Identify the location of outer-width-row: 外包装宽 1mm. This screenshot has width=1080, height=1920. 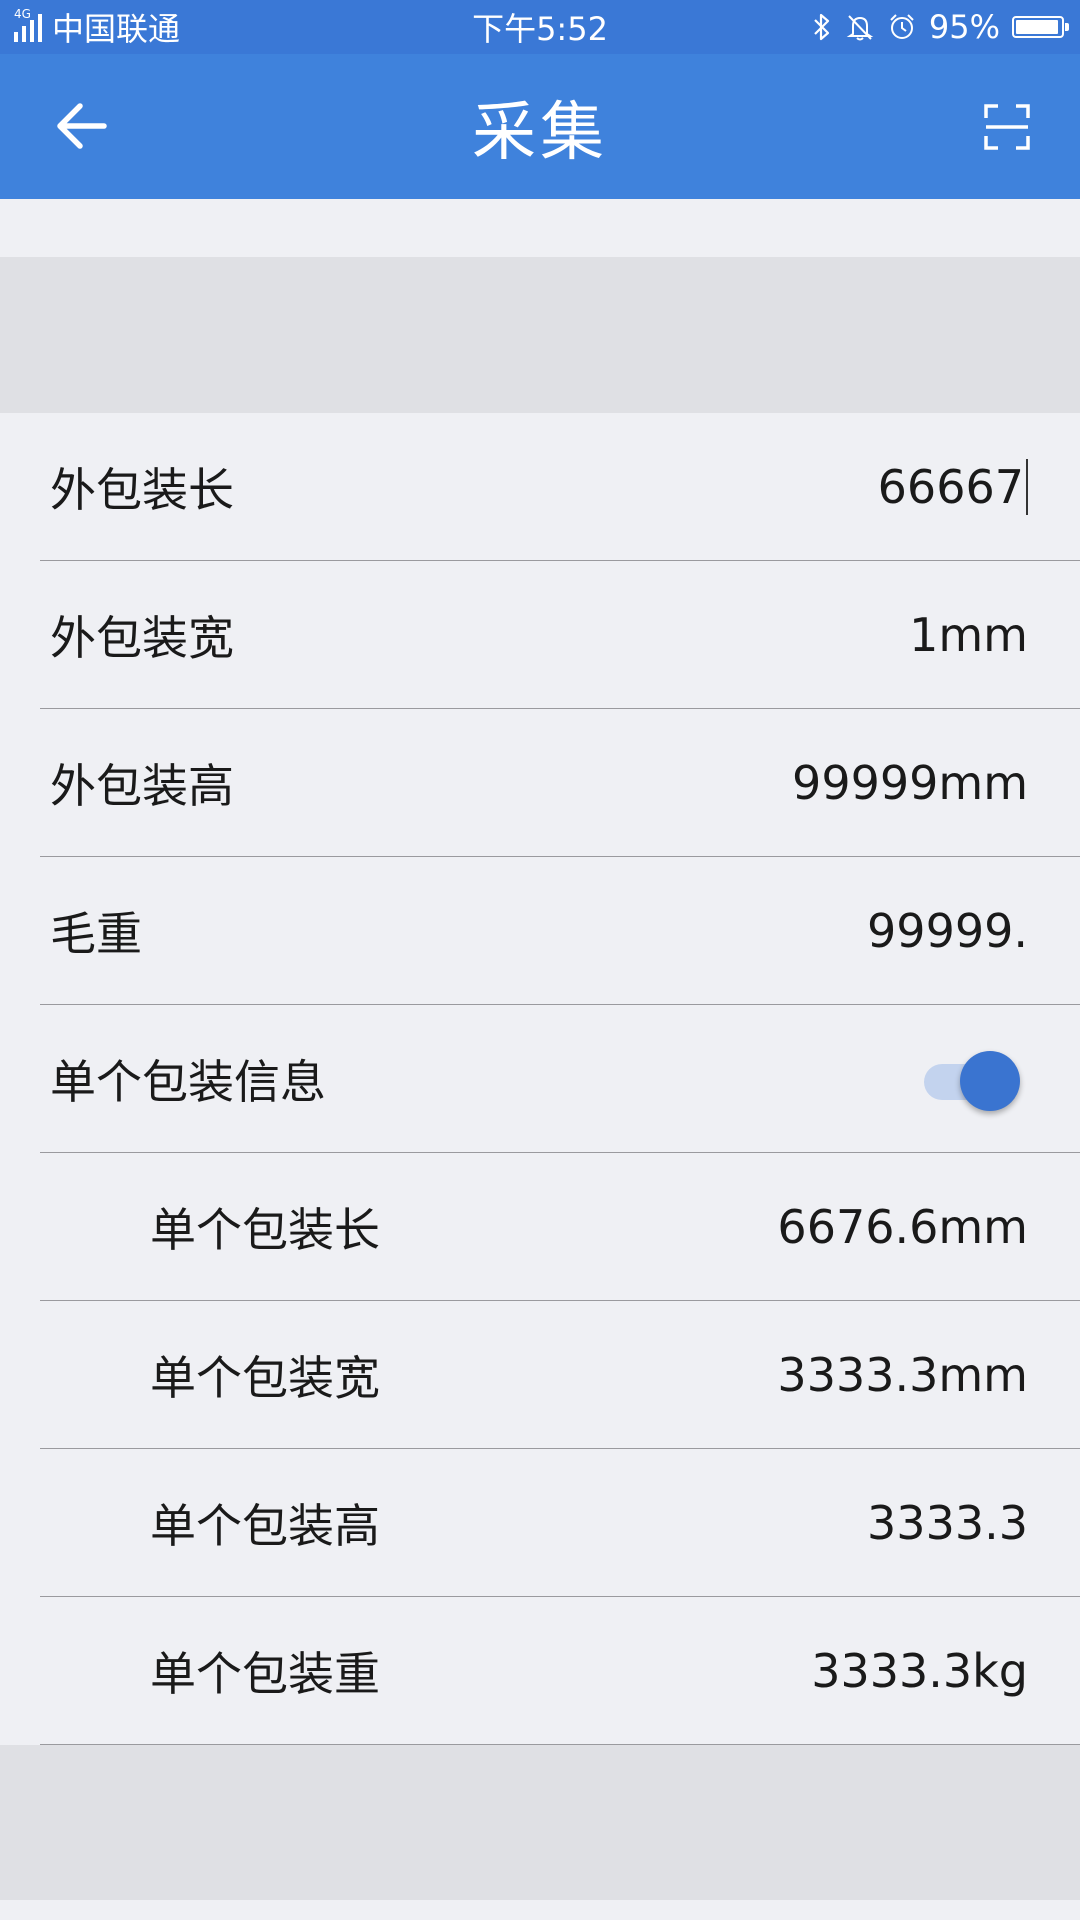
(540, 635).